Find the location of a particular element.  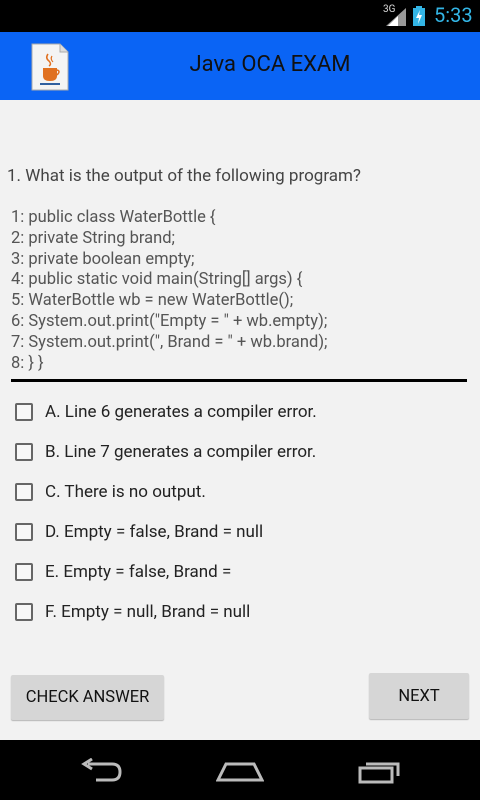

option-label: D. Empty = false, Brand = null is located at coordinates (154, 532).